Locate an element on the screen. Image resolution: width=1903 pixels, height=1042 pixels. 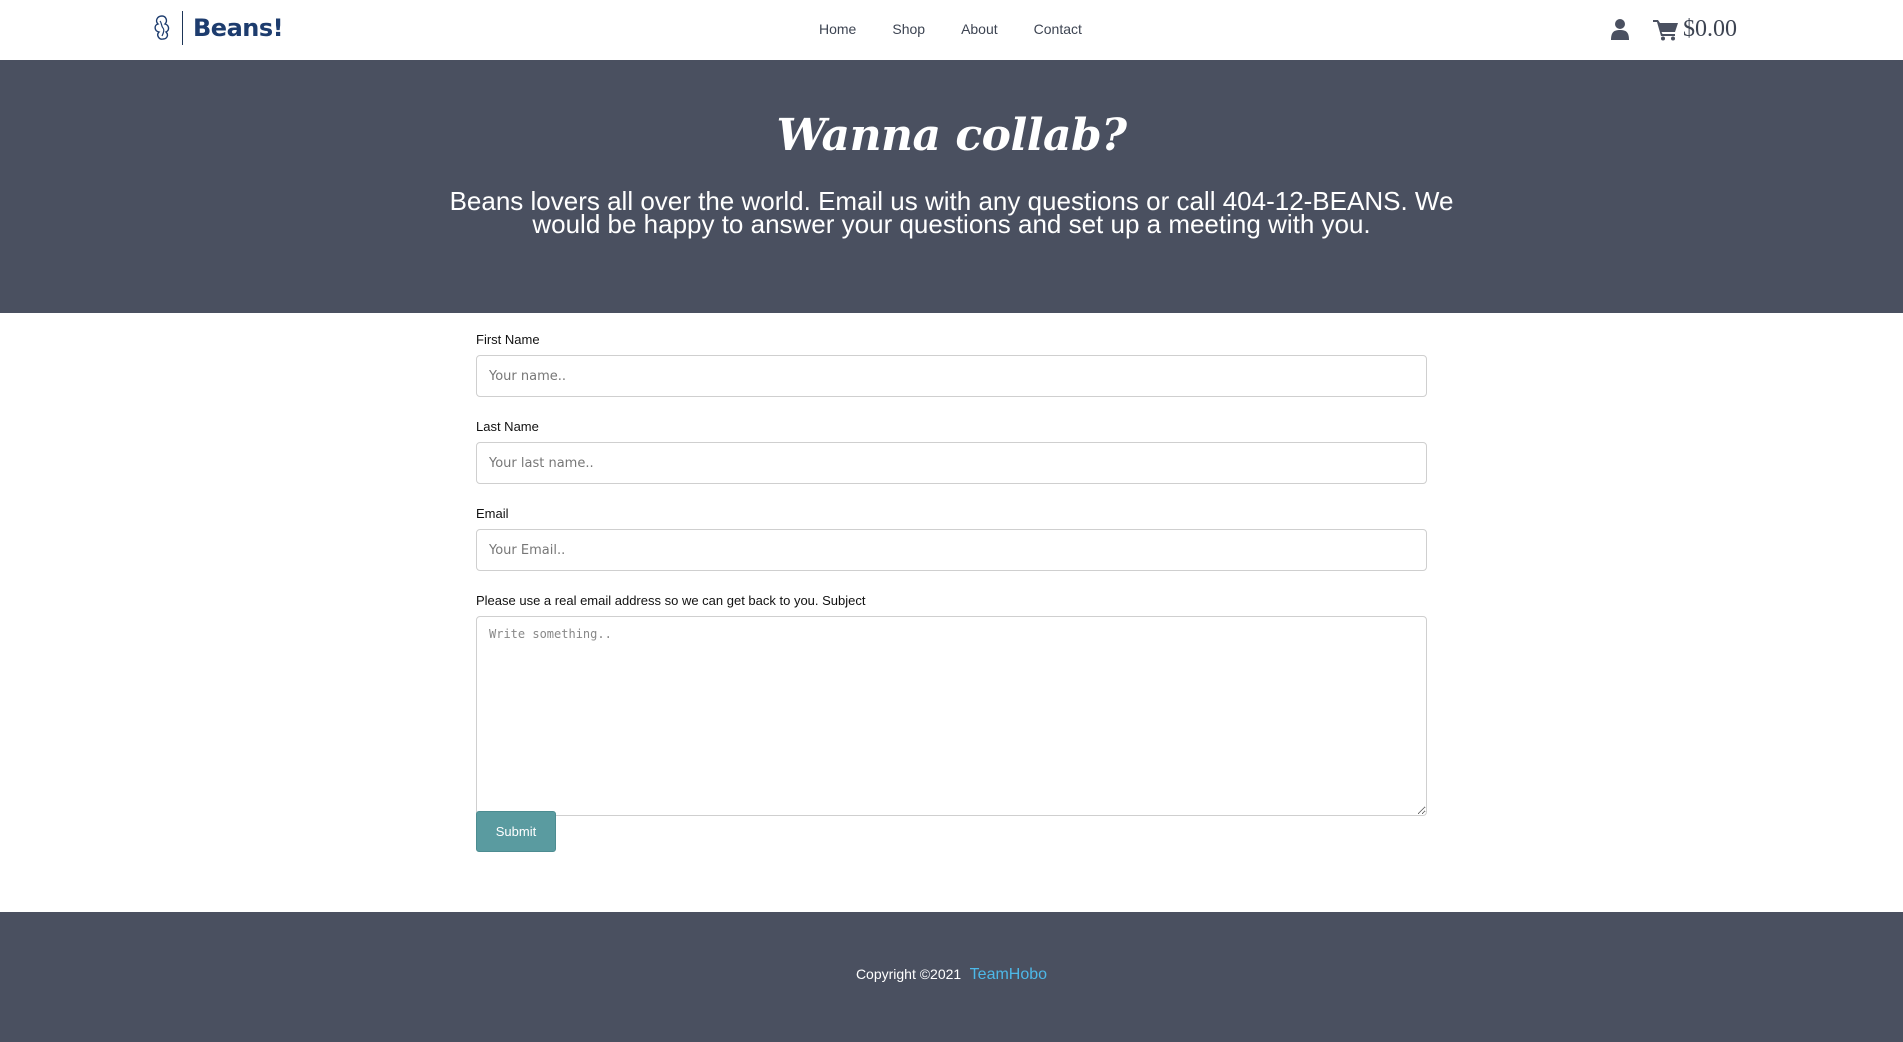
user-icon is located at coordinates (1620, 29).